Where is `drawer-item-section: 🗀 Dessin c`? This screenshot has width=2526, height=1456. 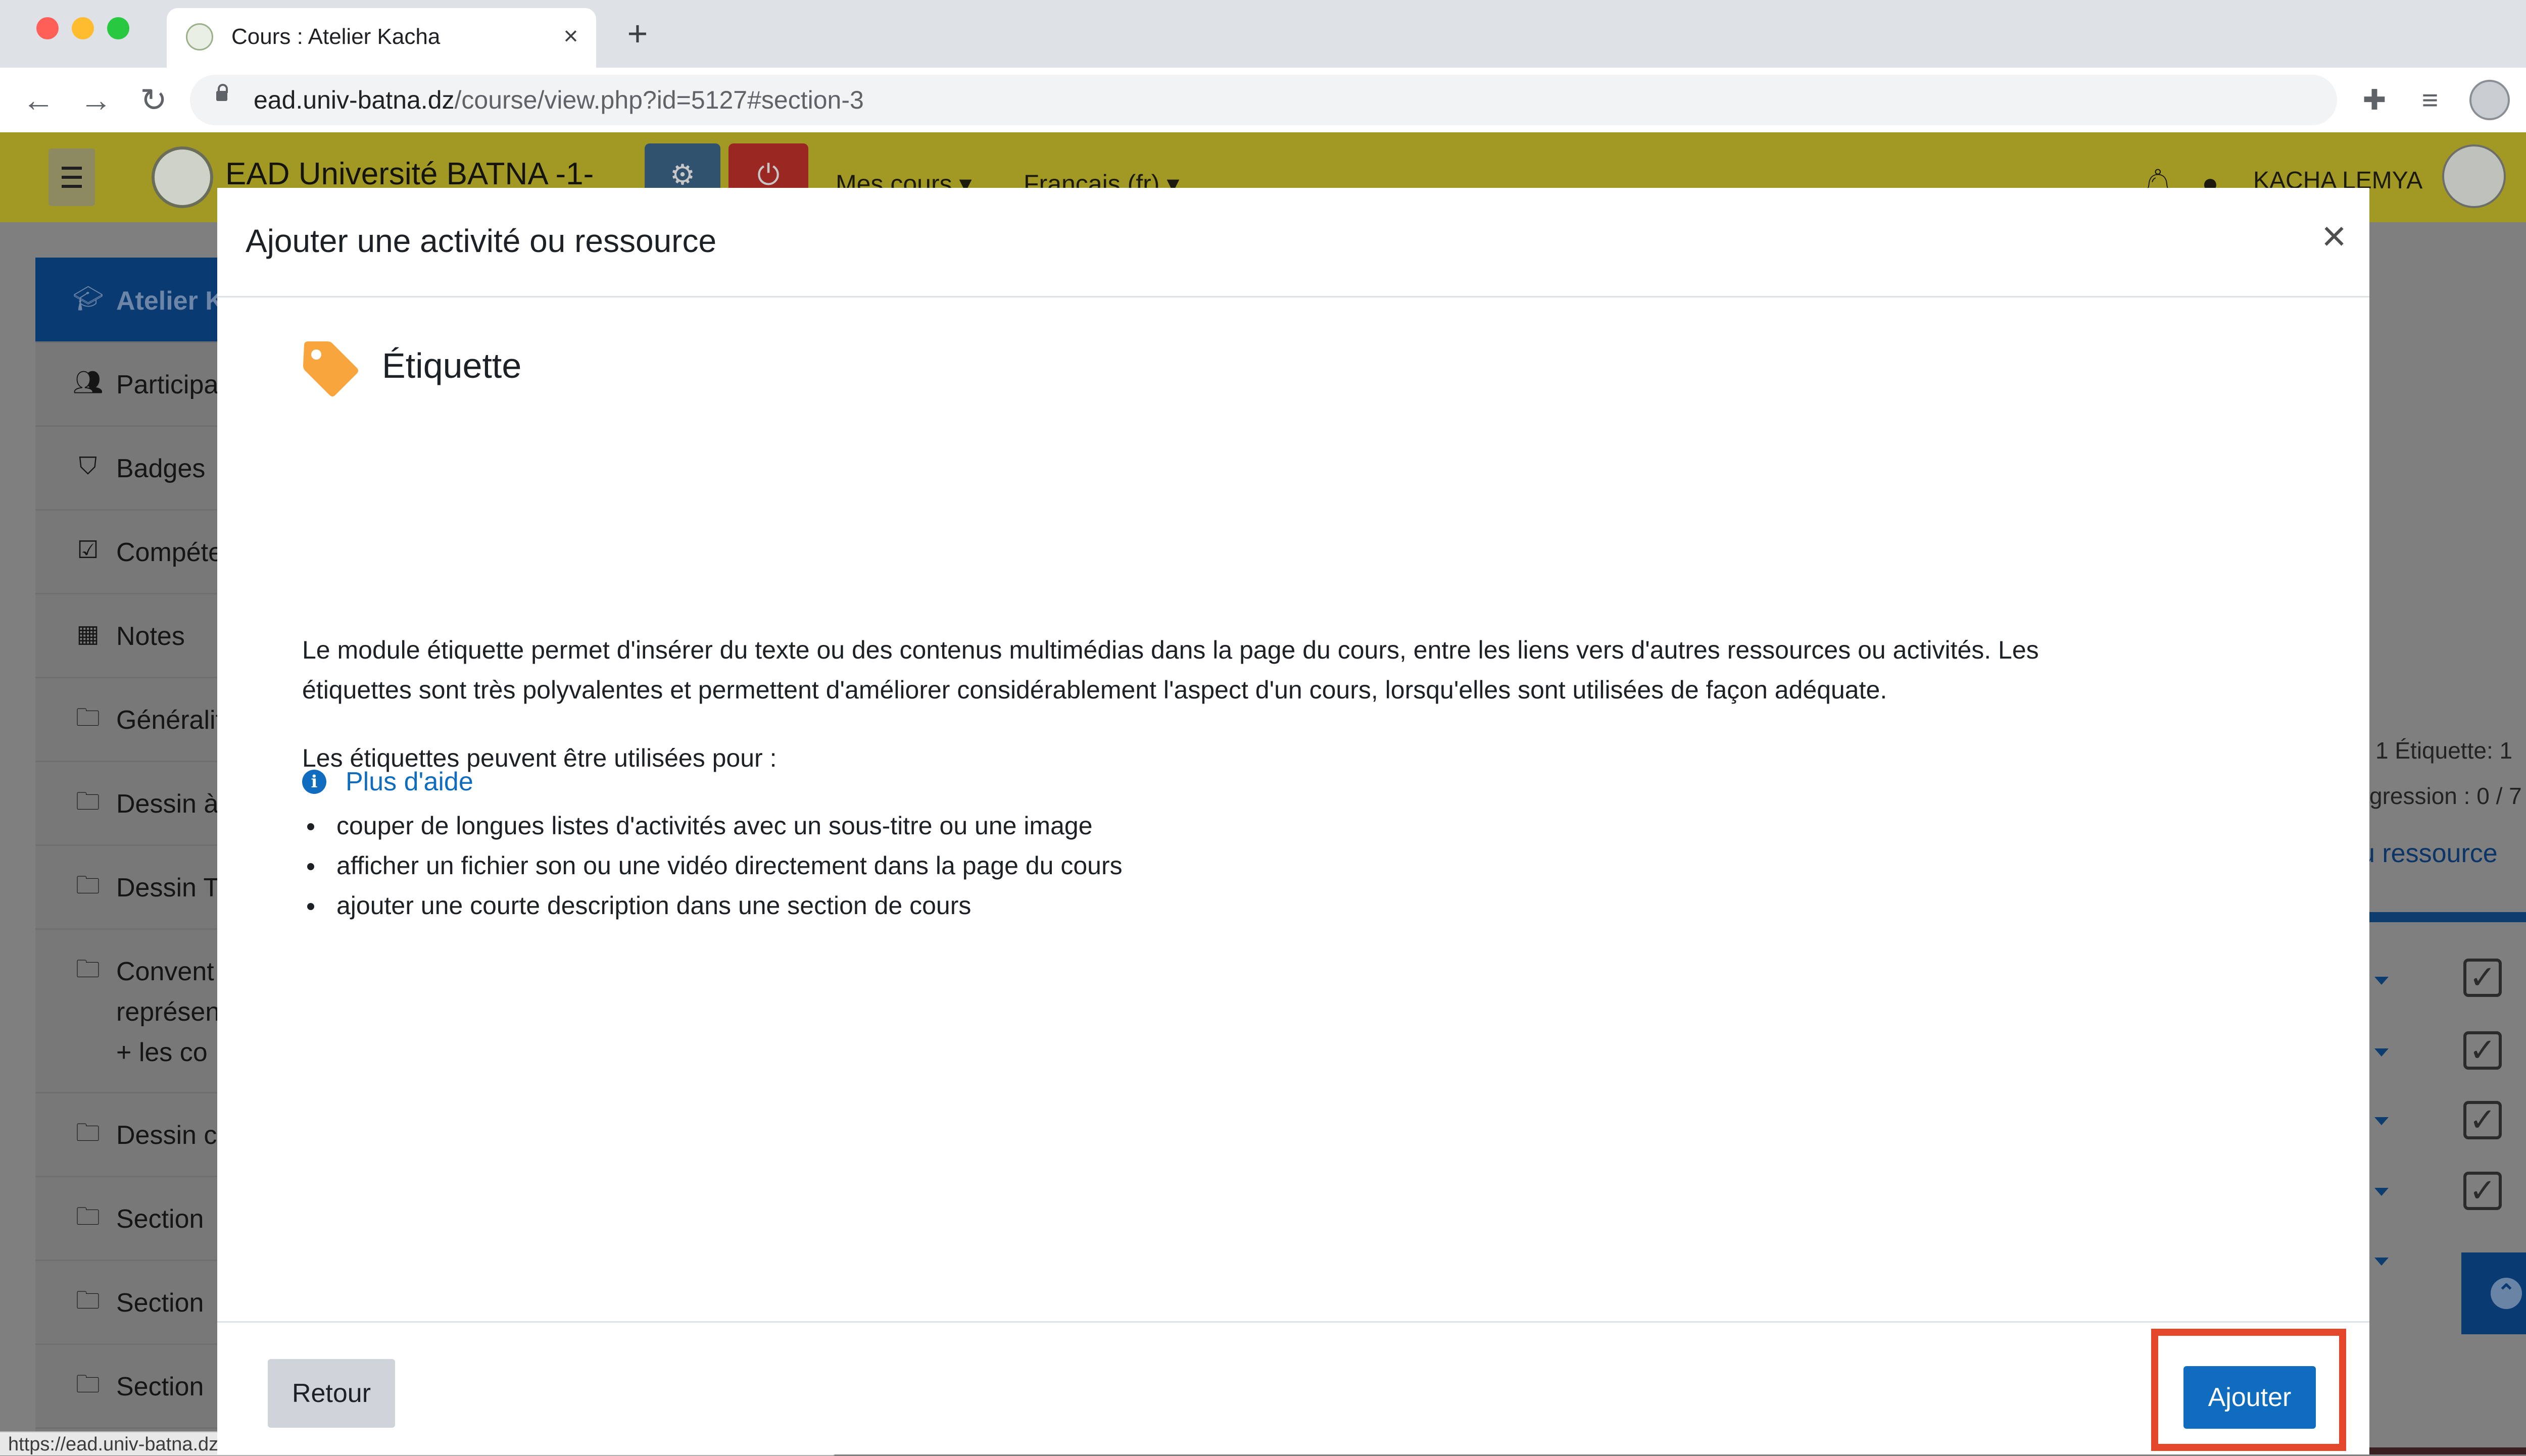
drawer-item-section: 🗀 Dessin c is located at coordinates (141, 1134).